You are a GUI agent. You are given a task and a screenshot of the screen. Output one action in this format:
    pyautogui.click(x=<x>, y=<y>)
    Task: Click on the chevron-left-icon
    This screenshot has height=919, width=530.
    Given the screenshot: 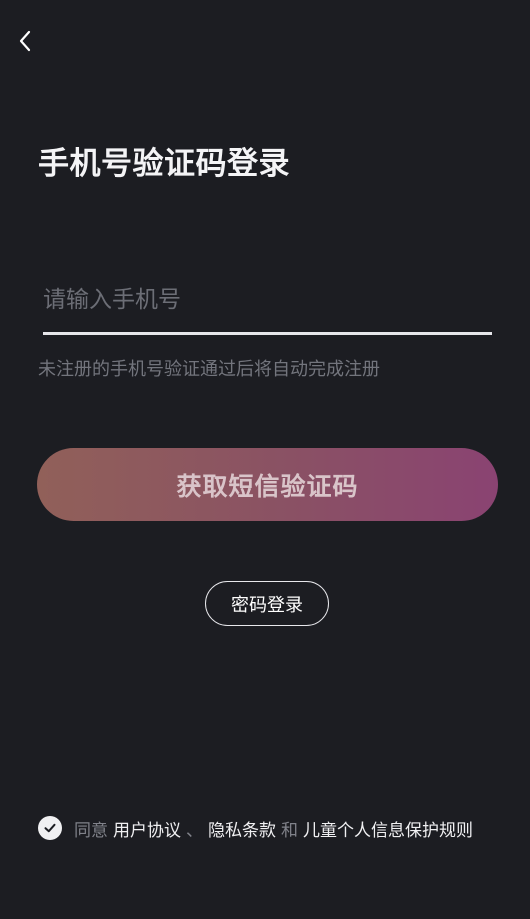 What is the action you would take?
    pyautogui.click(x=25, y=41)
    